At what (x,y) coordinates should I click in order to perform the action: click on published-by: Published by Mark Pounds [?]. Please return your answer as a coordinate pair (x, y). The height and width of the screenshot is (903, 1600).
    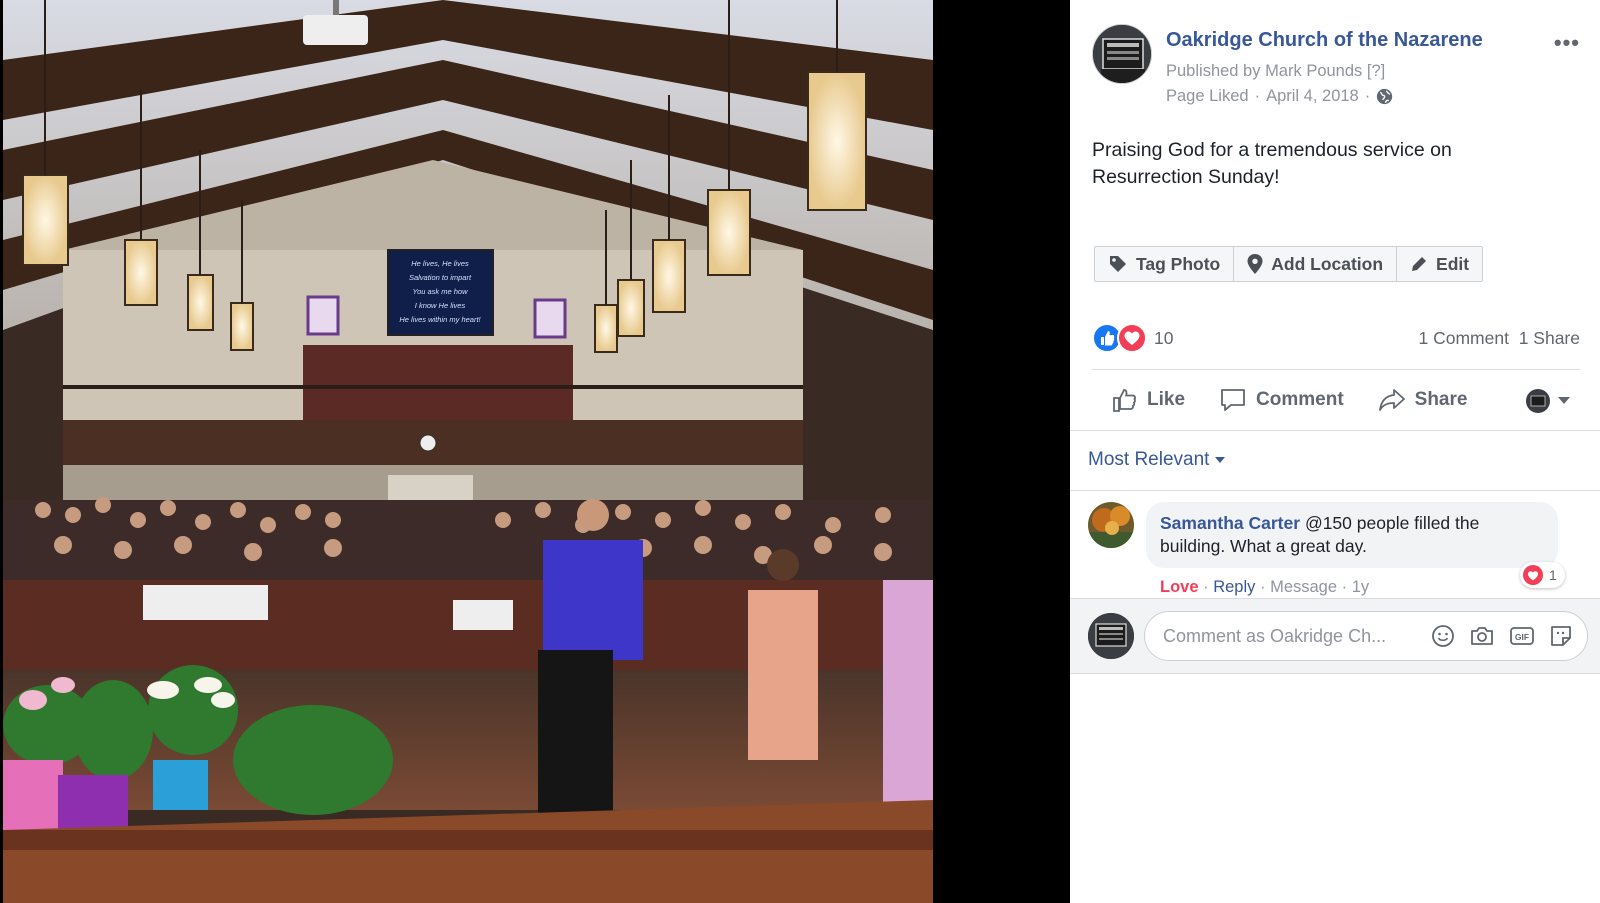
    Looking at the image, I should click on (1275, 71).